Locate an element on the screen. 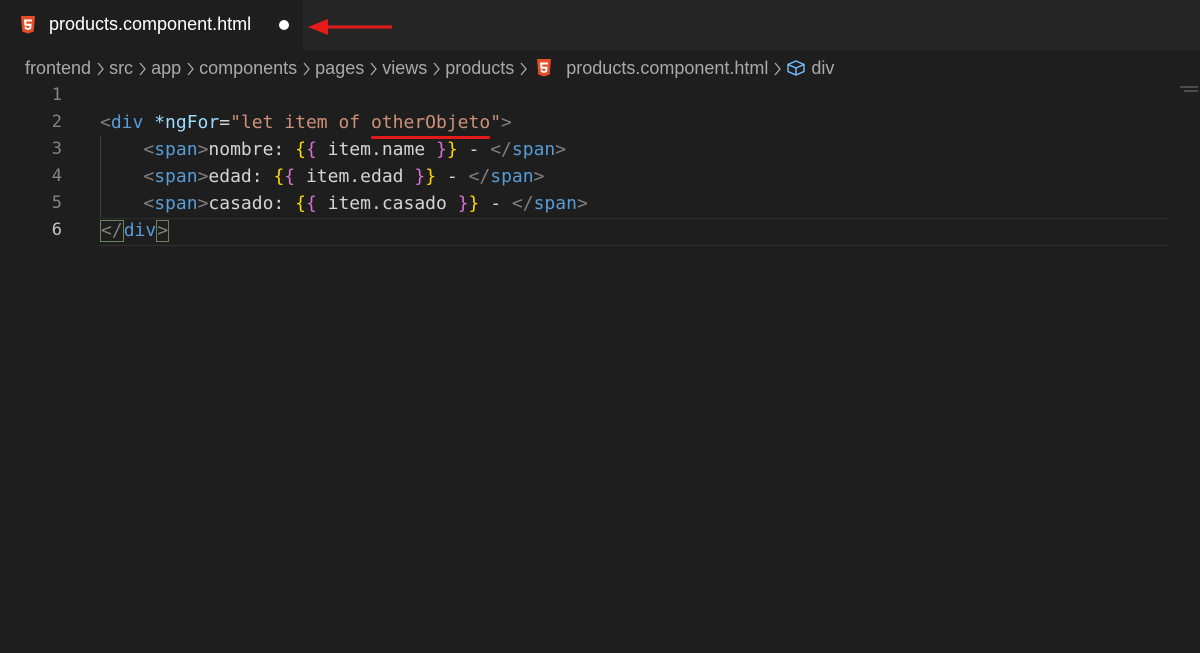  variable-name: otherObjeto is located at coordinates (430, 122).